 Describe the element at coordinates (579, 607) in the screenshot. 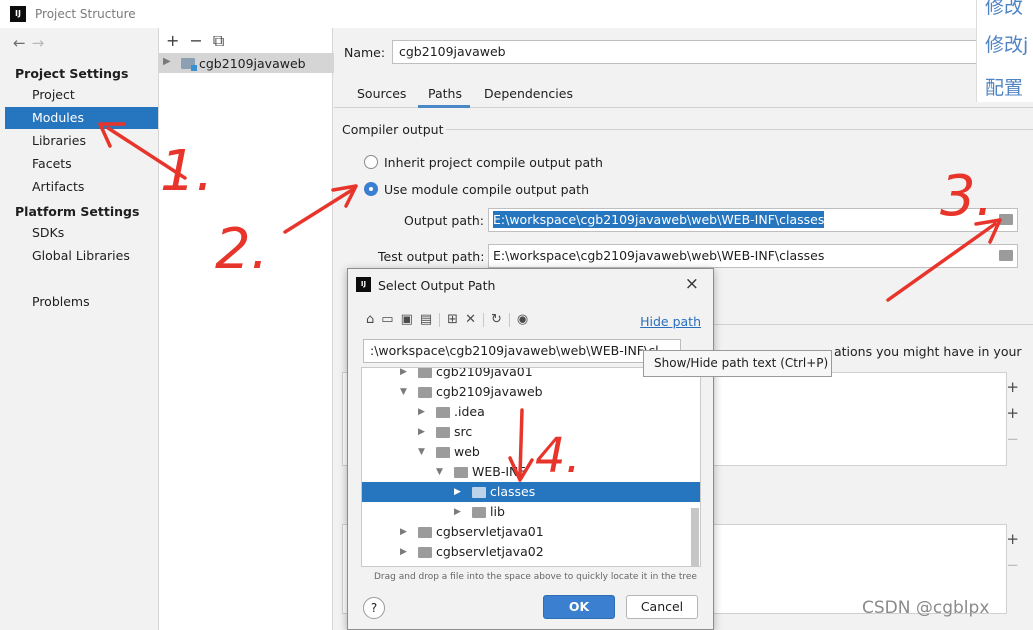

I see `ok-button: OK` at that location.